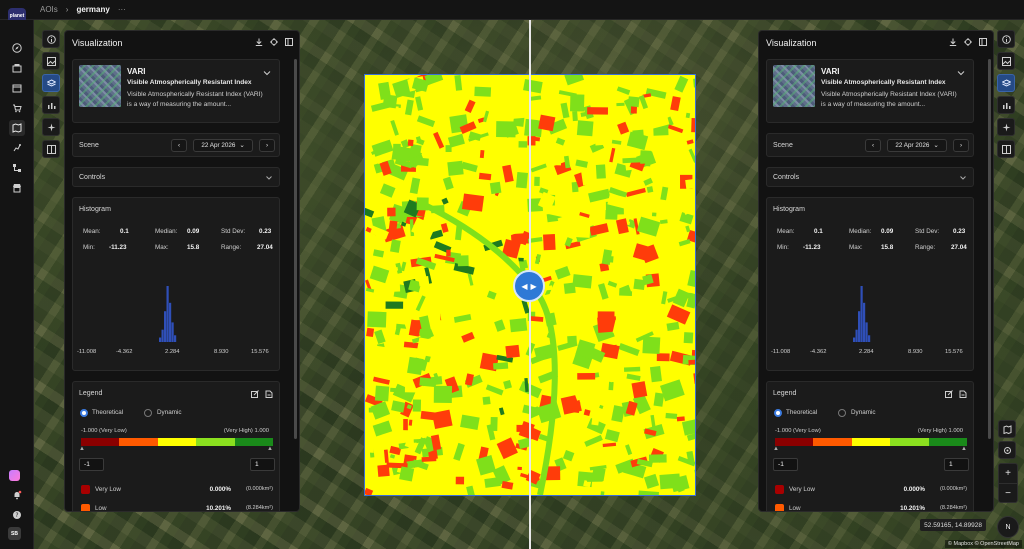  What do you see at coordinates (17, 128) in the screenshot?
I see `map-icon` at bounding box center [17, 128].